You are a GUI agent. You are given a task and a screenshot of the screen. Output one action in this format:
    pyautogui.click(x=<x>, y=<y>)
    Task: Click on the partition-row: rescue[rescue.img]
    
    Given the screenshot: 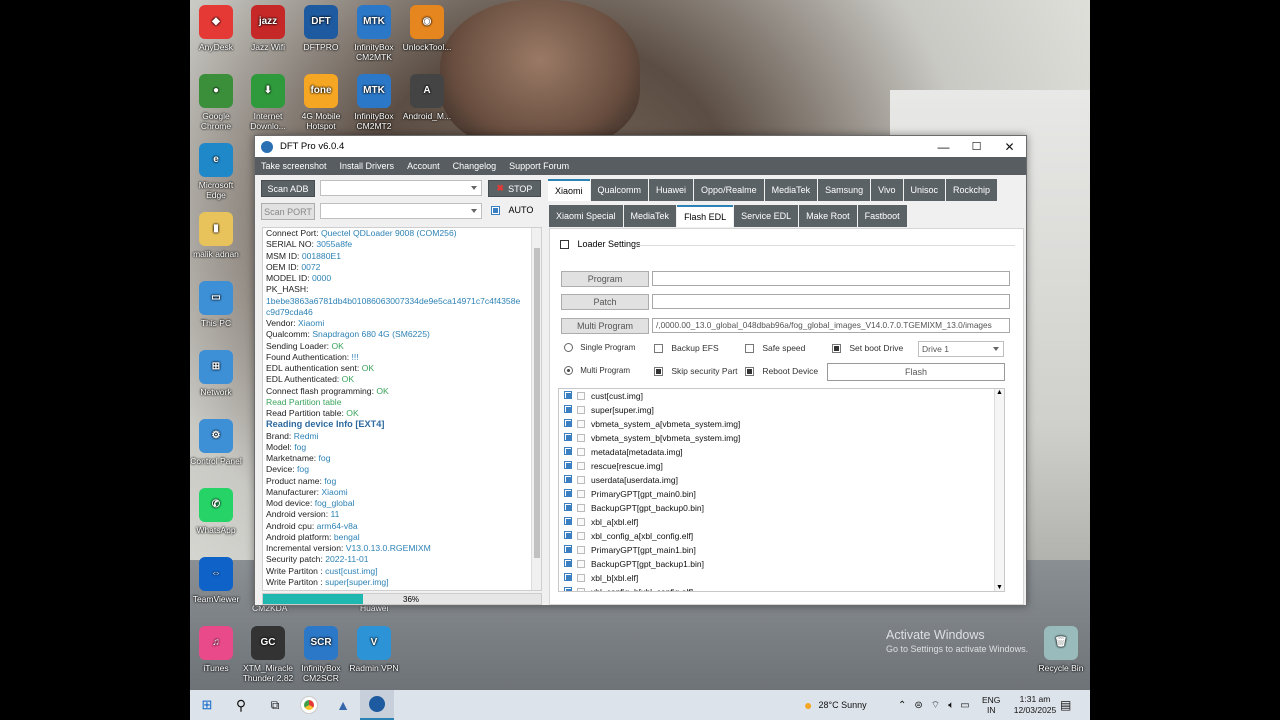 What is the action you would take?
    pyautogui.click(x=781, y=466)
    